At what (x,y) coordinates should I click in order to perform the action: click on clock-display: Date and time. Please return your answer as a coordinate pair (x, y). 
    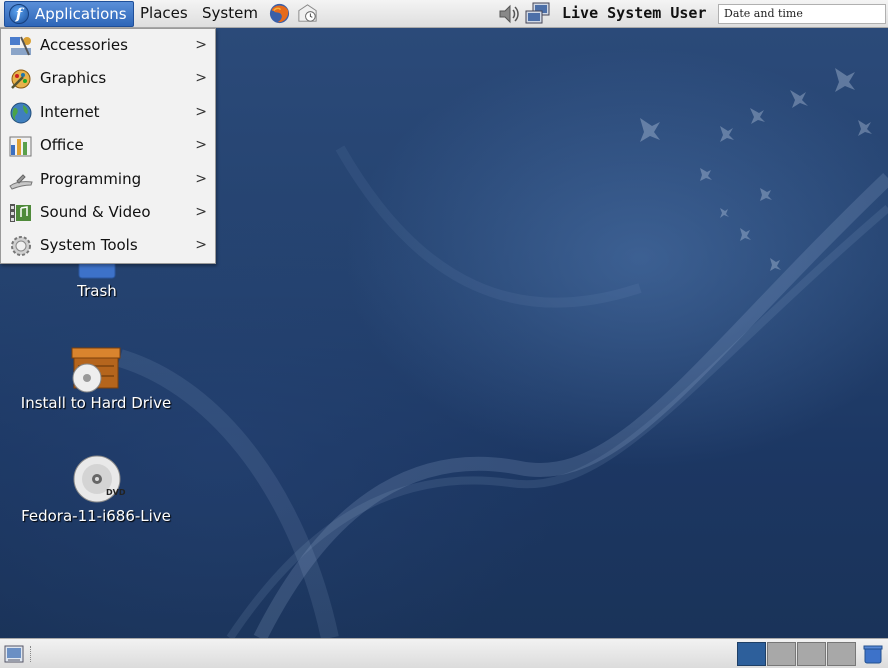
    Looking at the image, I should click on (802, 14).